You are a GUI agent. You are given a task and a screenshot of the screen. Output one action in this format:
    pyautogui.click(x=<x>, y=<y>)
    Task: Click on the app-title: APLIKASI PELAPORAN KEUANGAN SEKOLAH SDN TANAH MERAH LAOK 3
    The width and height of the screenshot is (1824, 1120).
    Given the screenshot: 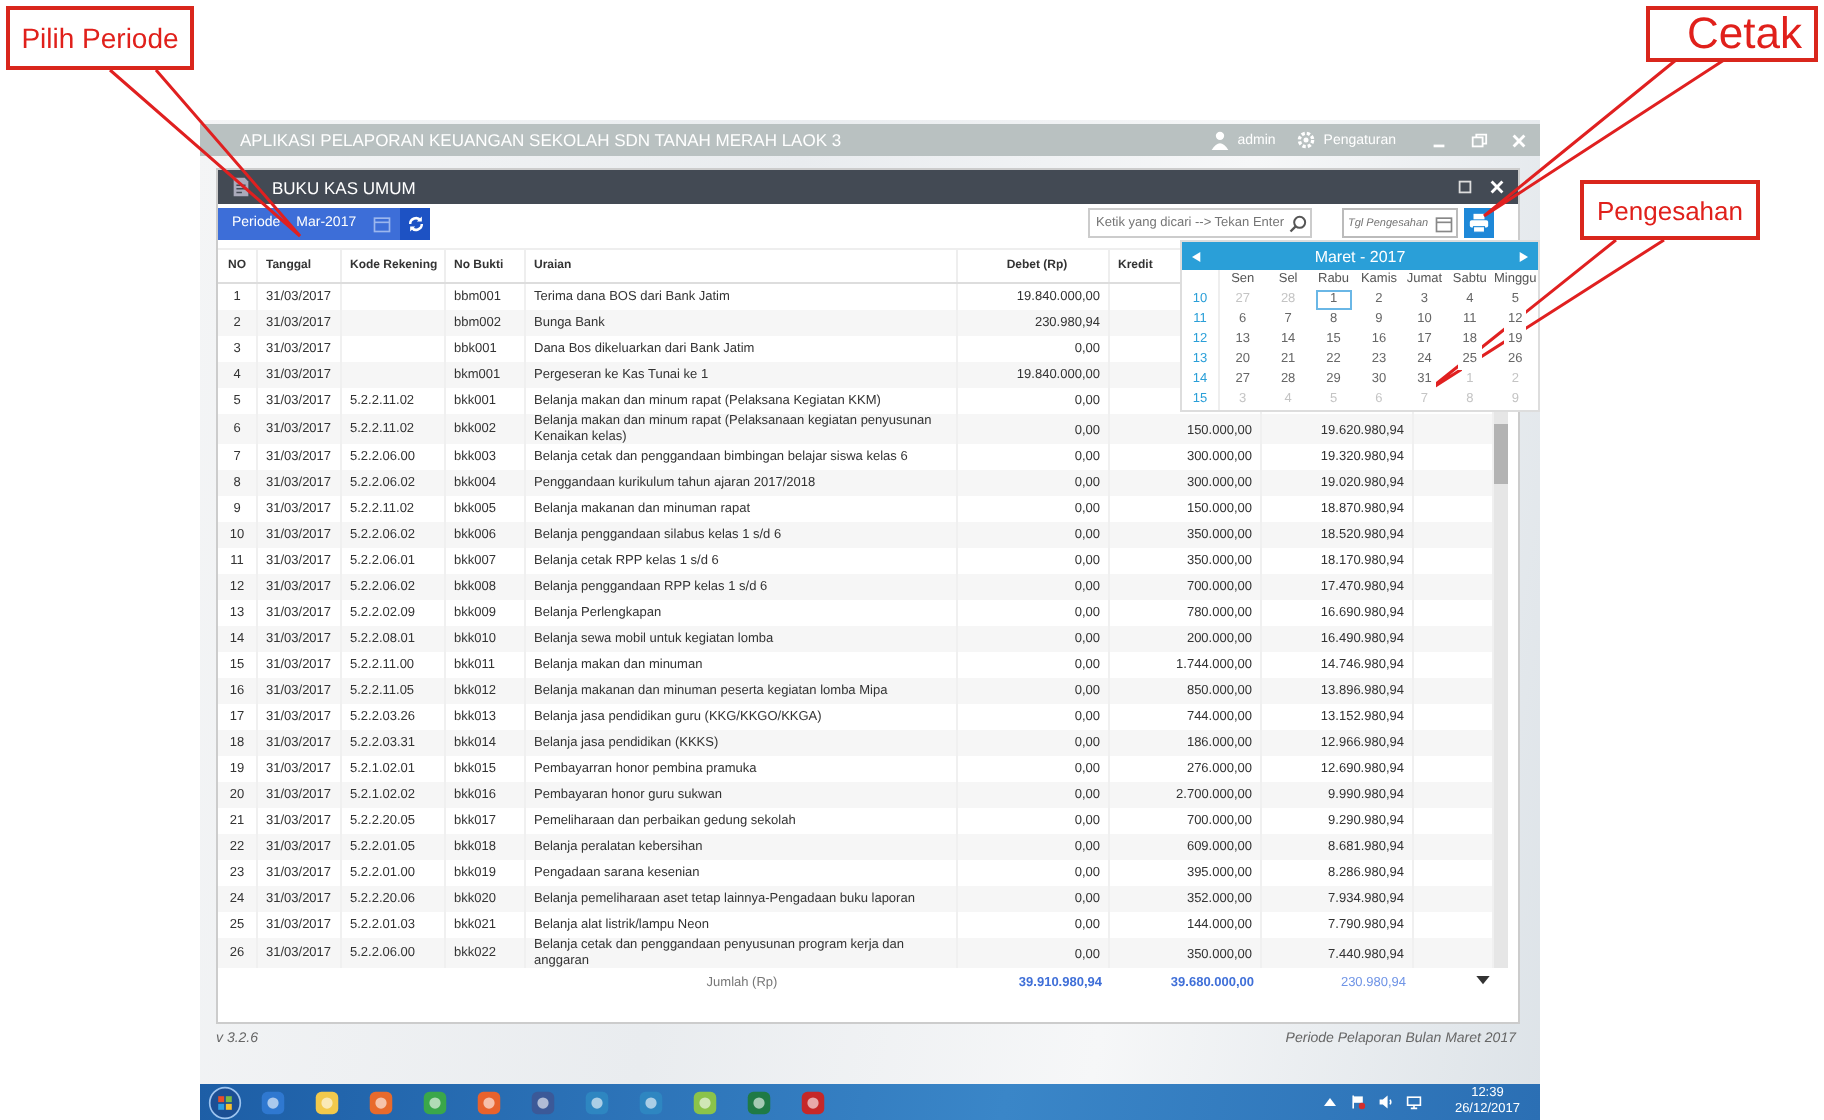 What is the action you would take?
    pyautogui.click(x=541, y=140)
    